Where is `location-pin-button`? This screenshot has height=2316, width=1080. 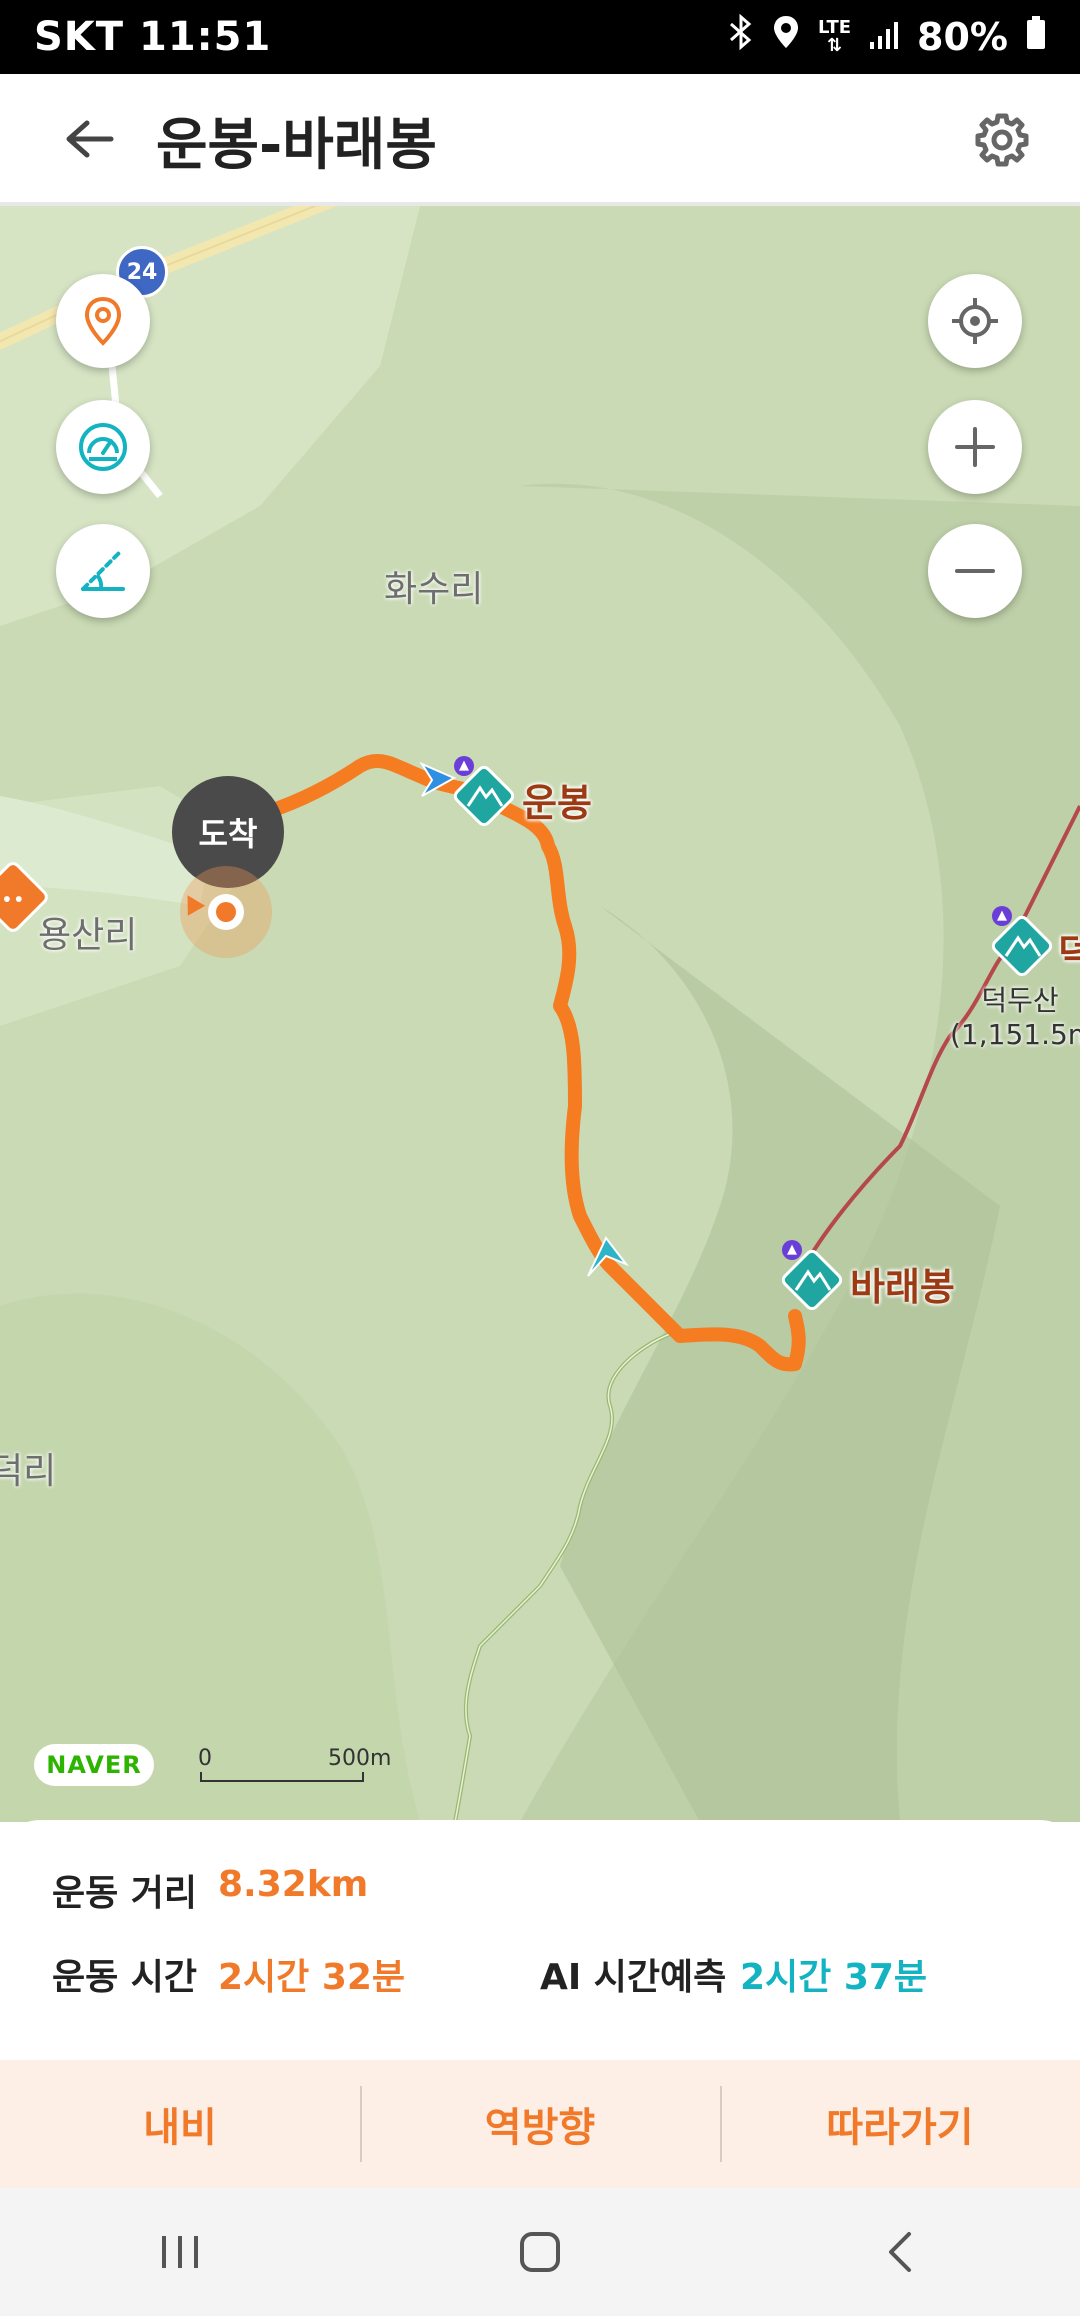 location-pin-button is located at coordinates (103, 321).